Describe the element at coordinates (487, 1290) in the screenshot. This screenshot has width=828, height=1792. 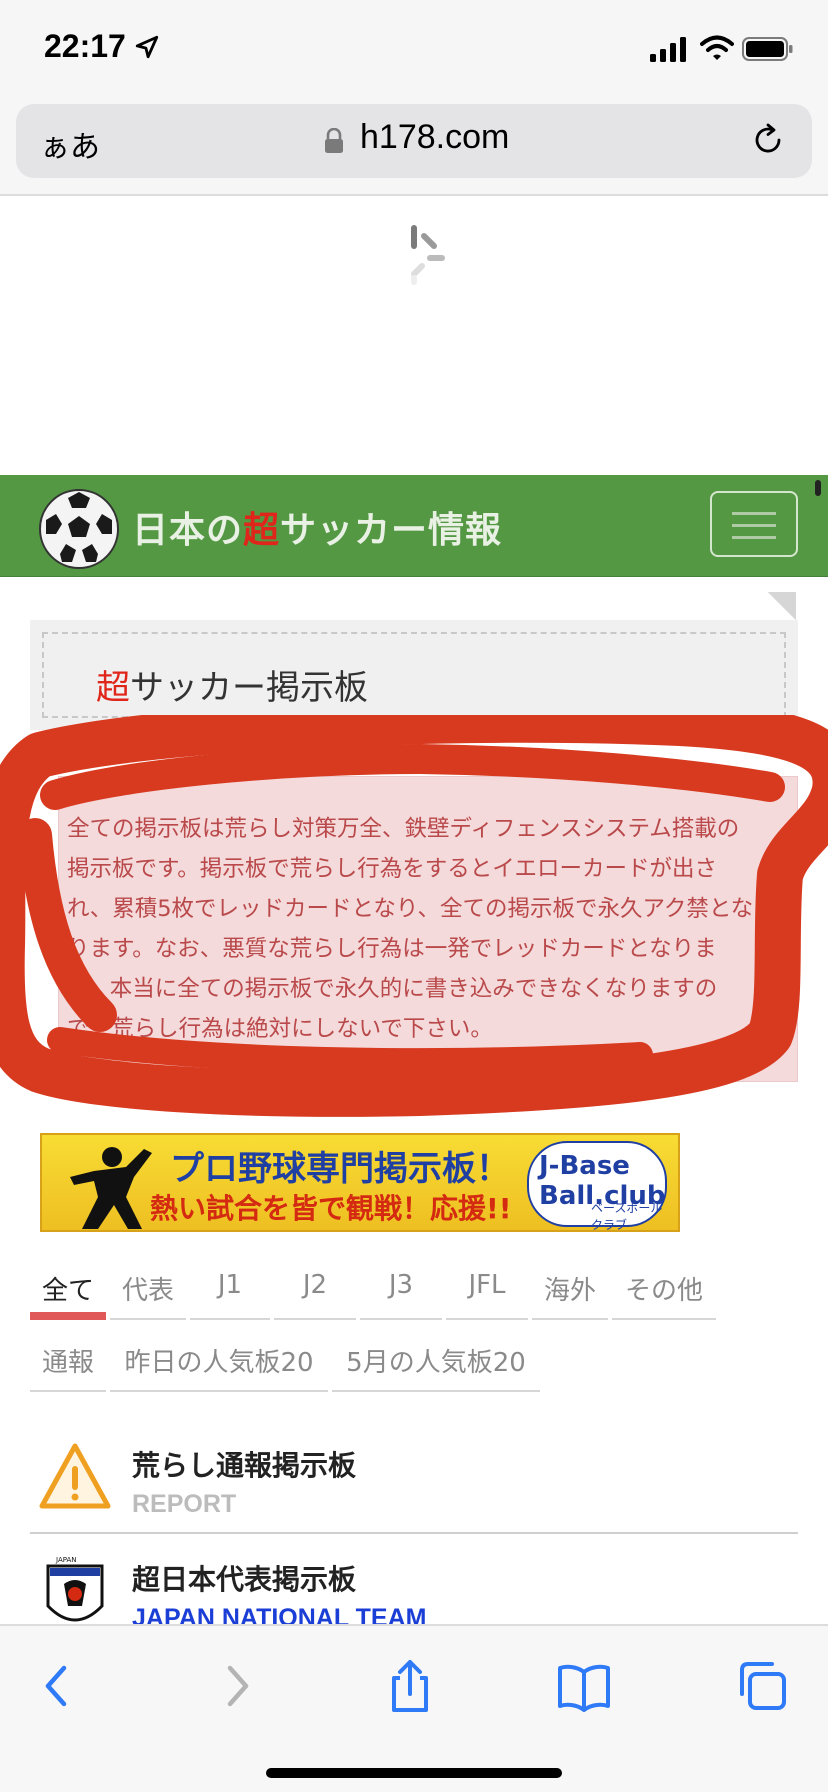
I see `tab-jfl: JFL` at that location.